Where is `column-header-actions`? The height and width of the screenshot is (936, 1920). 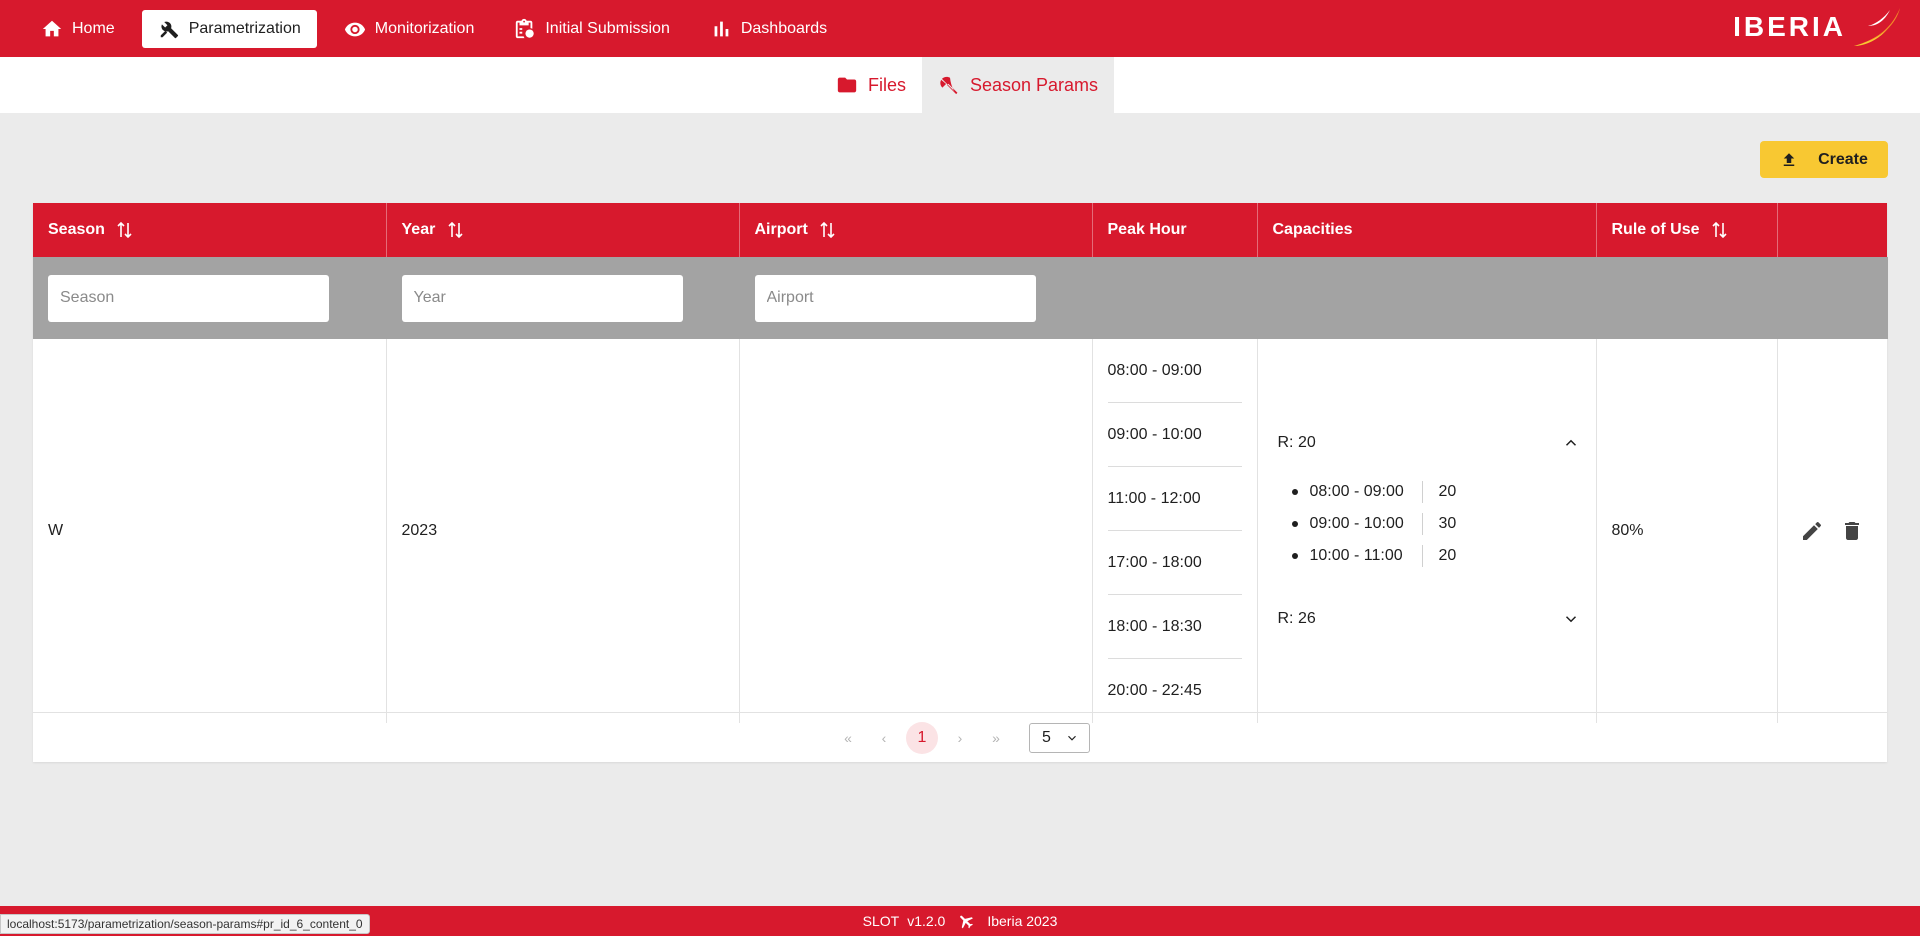 column-header-actions is located at coordinates (1832, 230).